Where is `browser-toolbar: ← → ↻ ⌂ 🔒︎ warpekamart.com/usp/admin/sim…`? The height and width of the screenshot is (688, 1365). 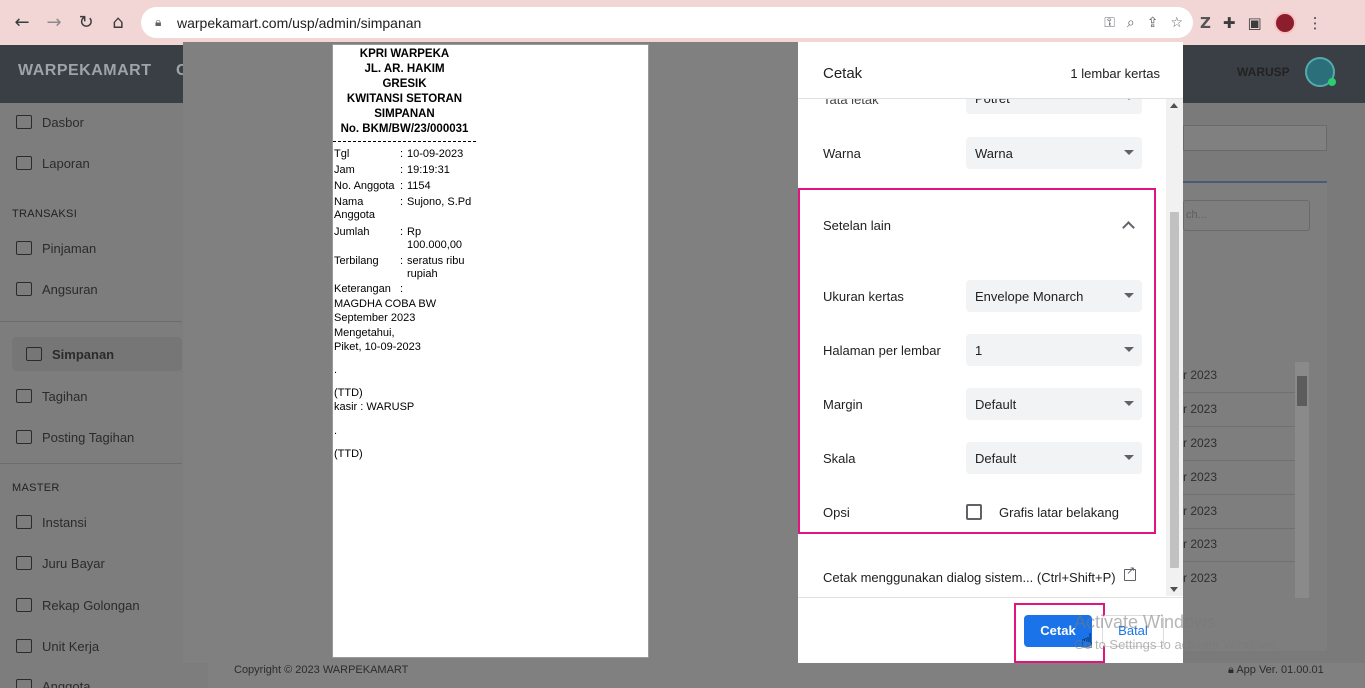
browser-toolbar: ← → ↻ ⌂ 🔒︎ warpekamart.com/usp/admin/sim… is located at coordinates (682, 22).